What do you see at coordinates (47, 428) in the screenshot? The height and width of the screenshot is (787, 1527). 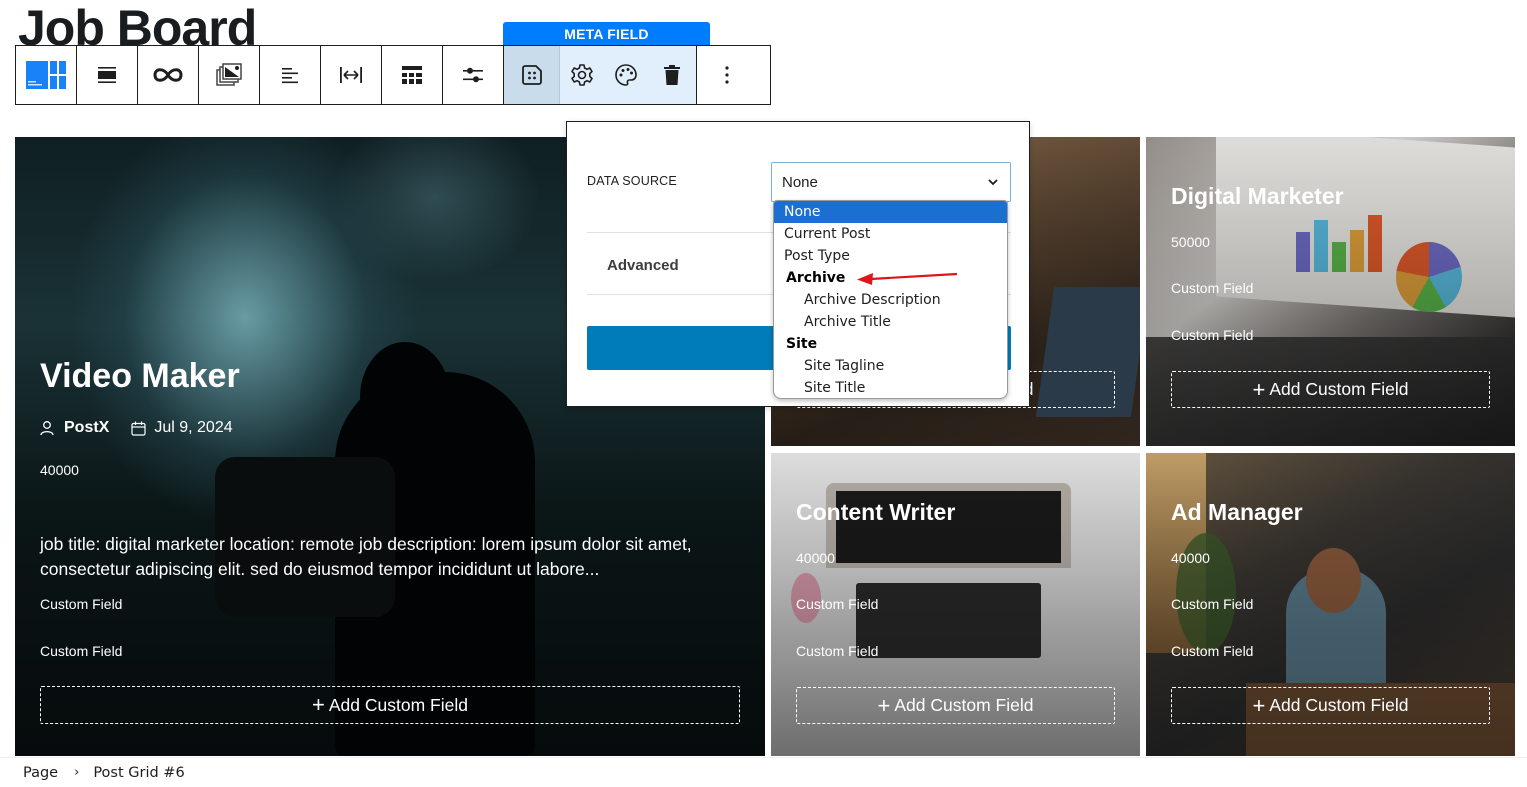 I see `user-icon` at bounding box center [47, 428].